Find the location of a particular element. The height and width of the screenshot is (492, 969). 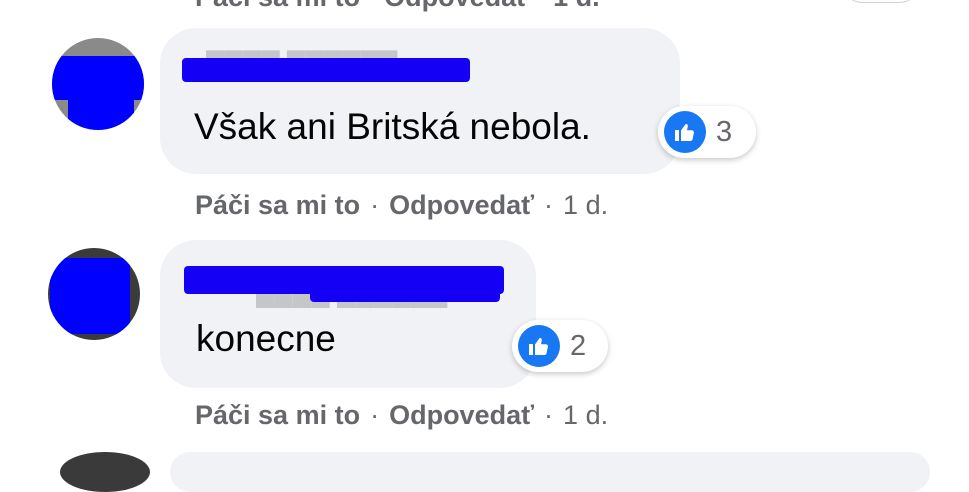

previous-comment-actions: Páči sa mi to · Odpovedať · 1 d. is located at coordinates (397, 6).